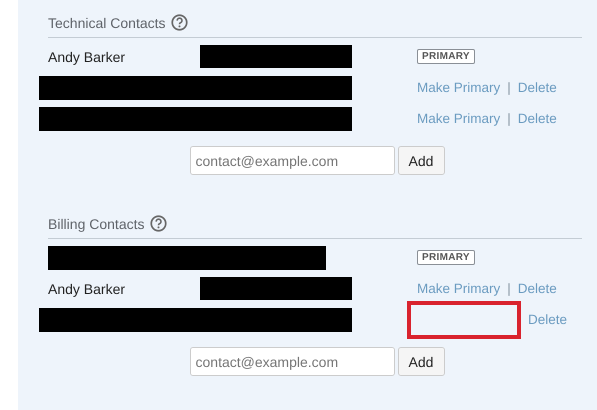 The height and width of the screenshot is (410, 597). What do you see at coordinates (96, 224) in the screenshot?
I see `section-title: Billing Contacts` at bounding box center [96, 224].